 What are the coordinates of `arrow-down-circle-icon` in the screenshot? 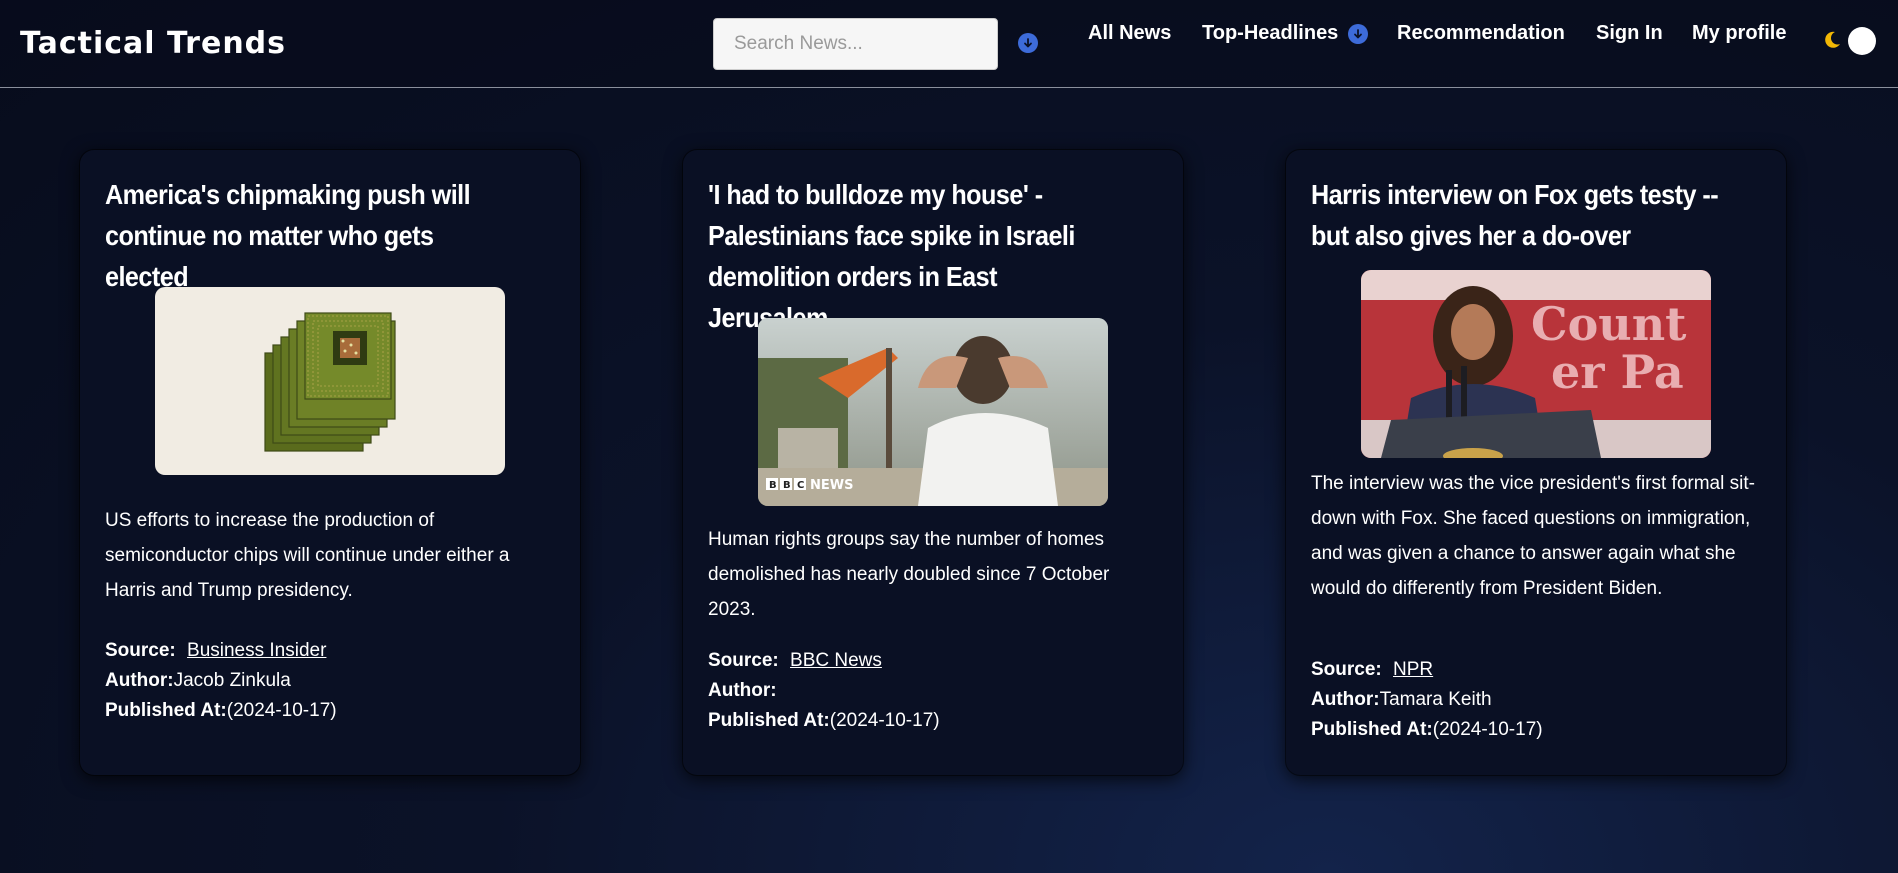 It's located at (1028, 43).